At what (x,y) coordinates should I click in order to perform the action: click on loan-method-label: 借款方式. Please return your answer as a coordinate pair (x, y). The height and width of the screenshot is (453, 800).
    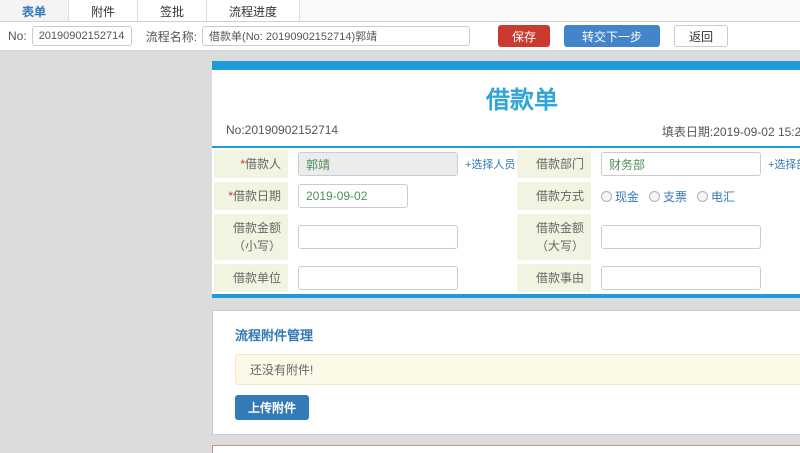
    Looking at the image, I should click on (554, 196).